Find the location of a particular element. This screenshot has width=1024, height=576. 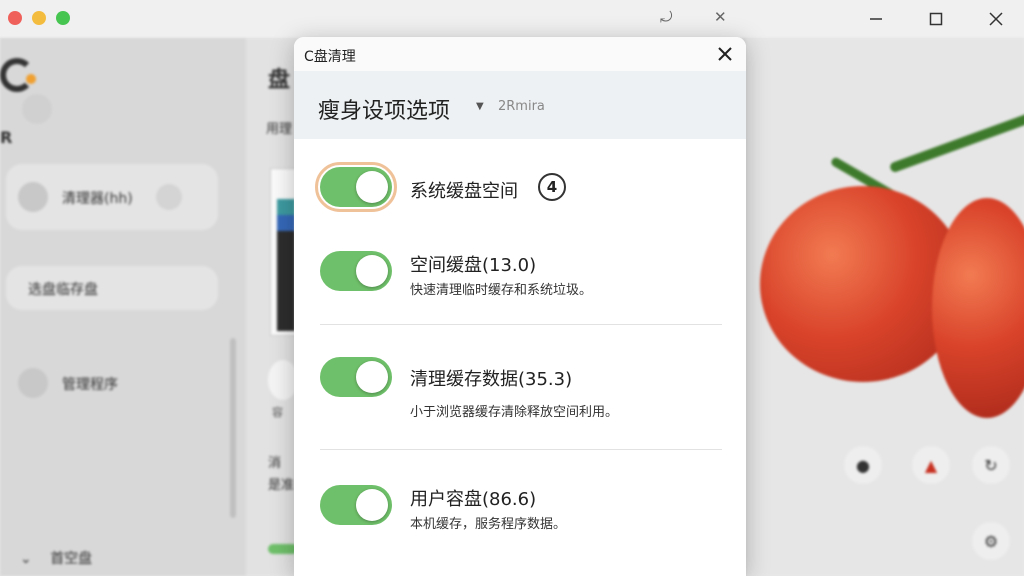

sidebar-item-manage: 管理程序 is located at coordinates (112, 383).